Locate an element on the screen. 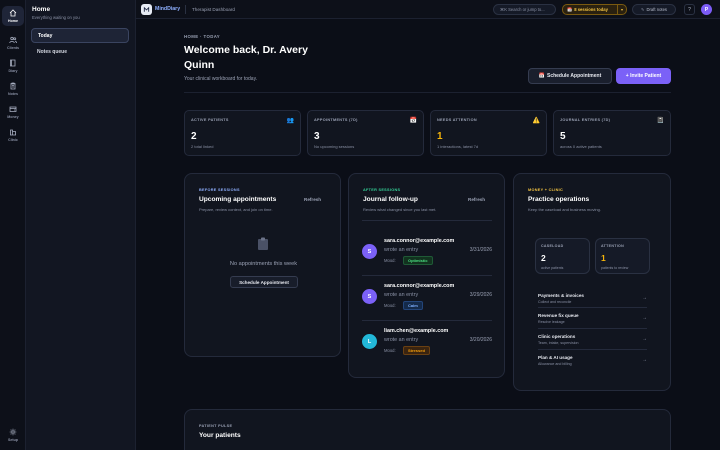  patient-pulse-card: PATIENT PULSE Your patients is located at coordinates (427, 429).